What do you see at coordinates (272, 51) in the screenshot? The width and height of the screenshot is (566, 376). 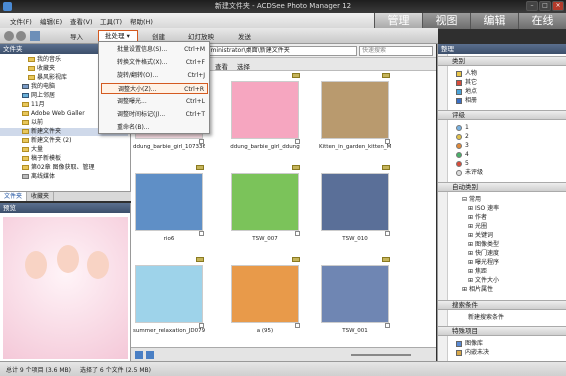 I see `path-input: ngs\Administrator\桌面\新建文件夹` at bounding box center [272, 51].